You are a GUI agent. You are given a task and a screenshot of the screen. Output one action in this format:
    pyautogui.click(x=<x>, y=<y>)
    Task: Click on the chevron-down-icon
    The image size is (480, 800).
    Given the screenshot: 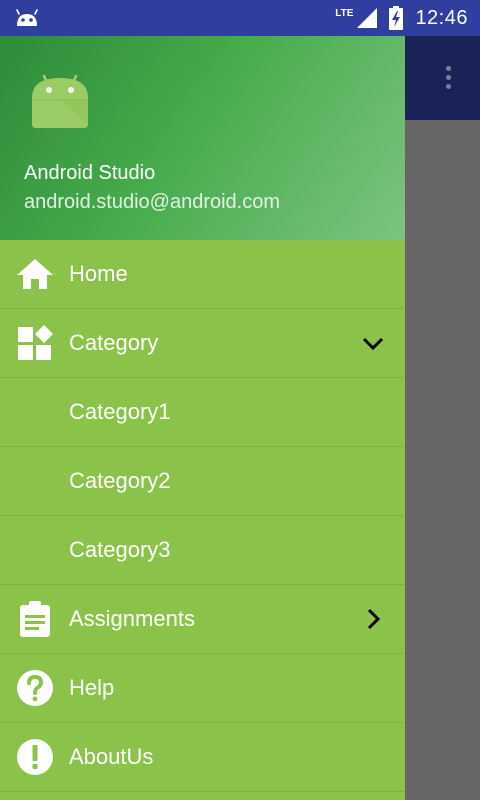 What is the action you would take?
    pyautogui.click(x=373, y=343)
    